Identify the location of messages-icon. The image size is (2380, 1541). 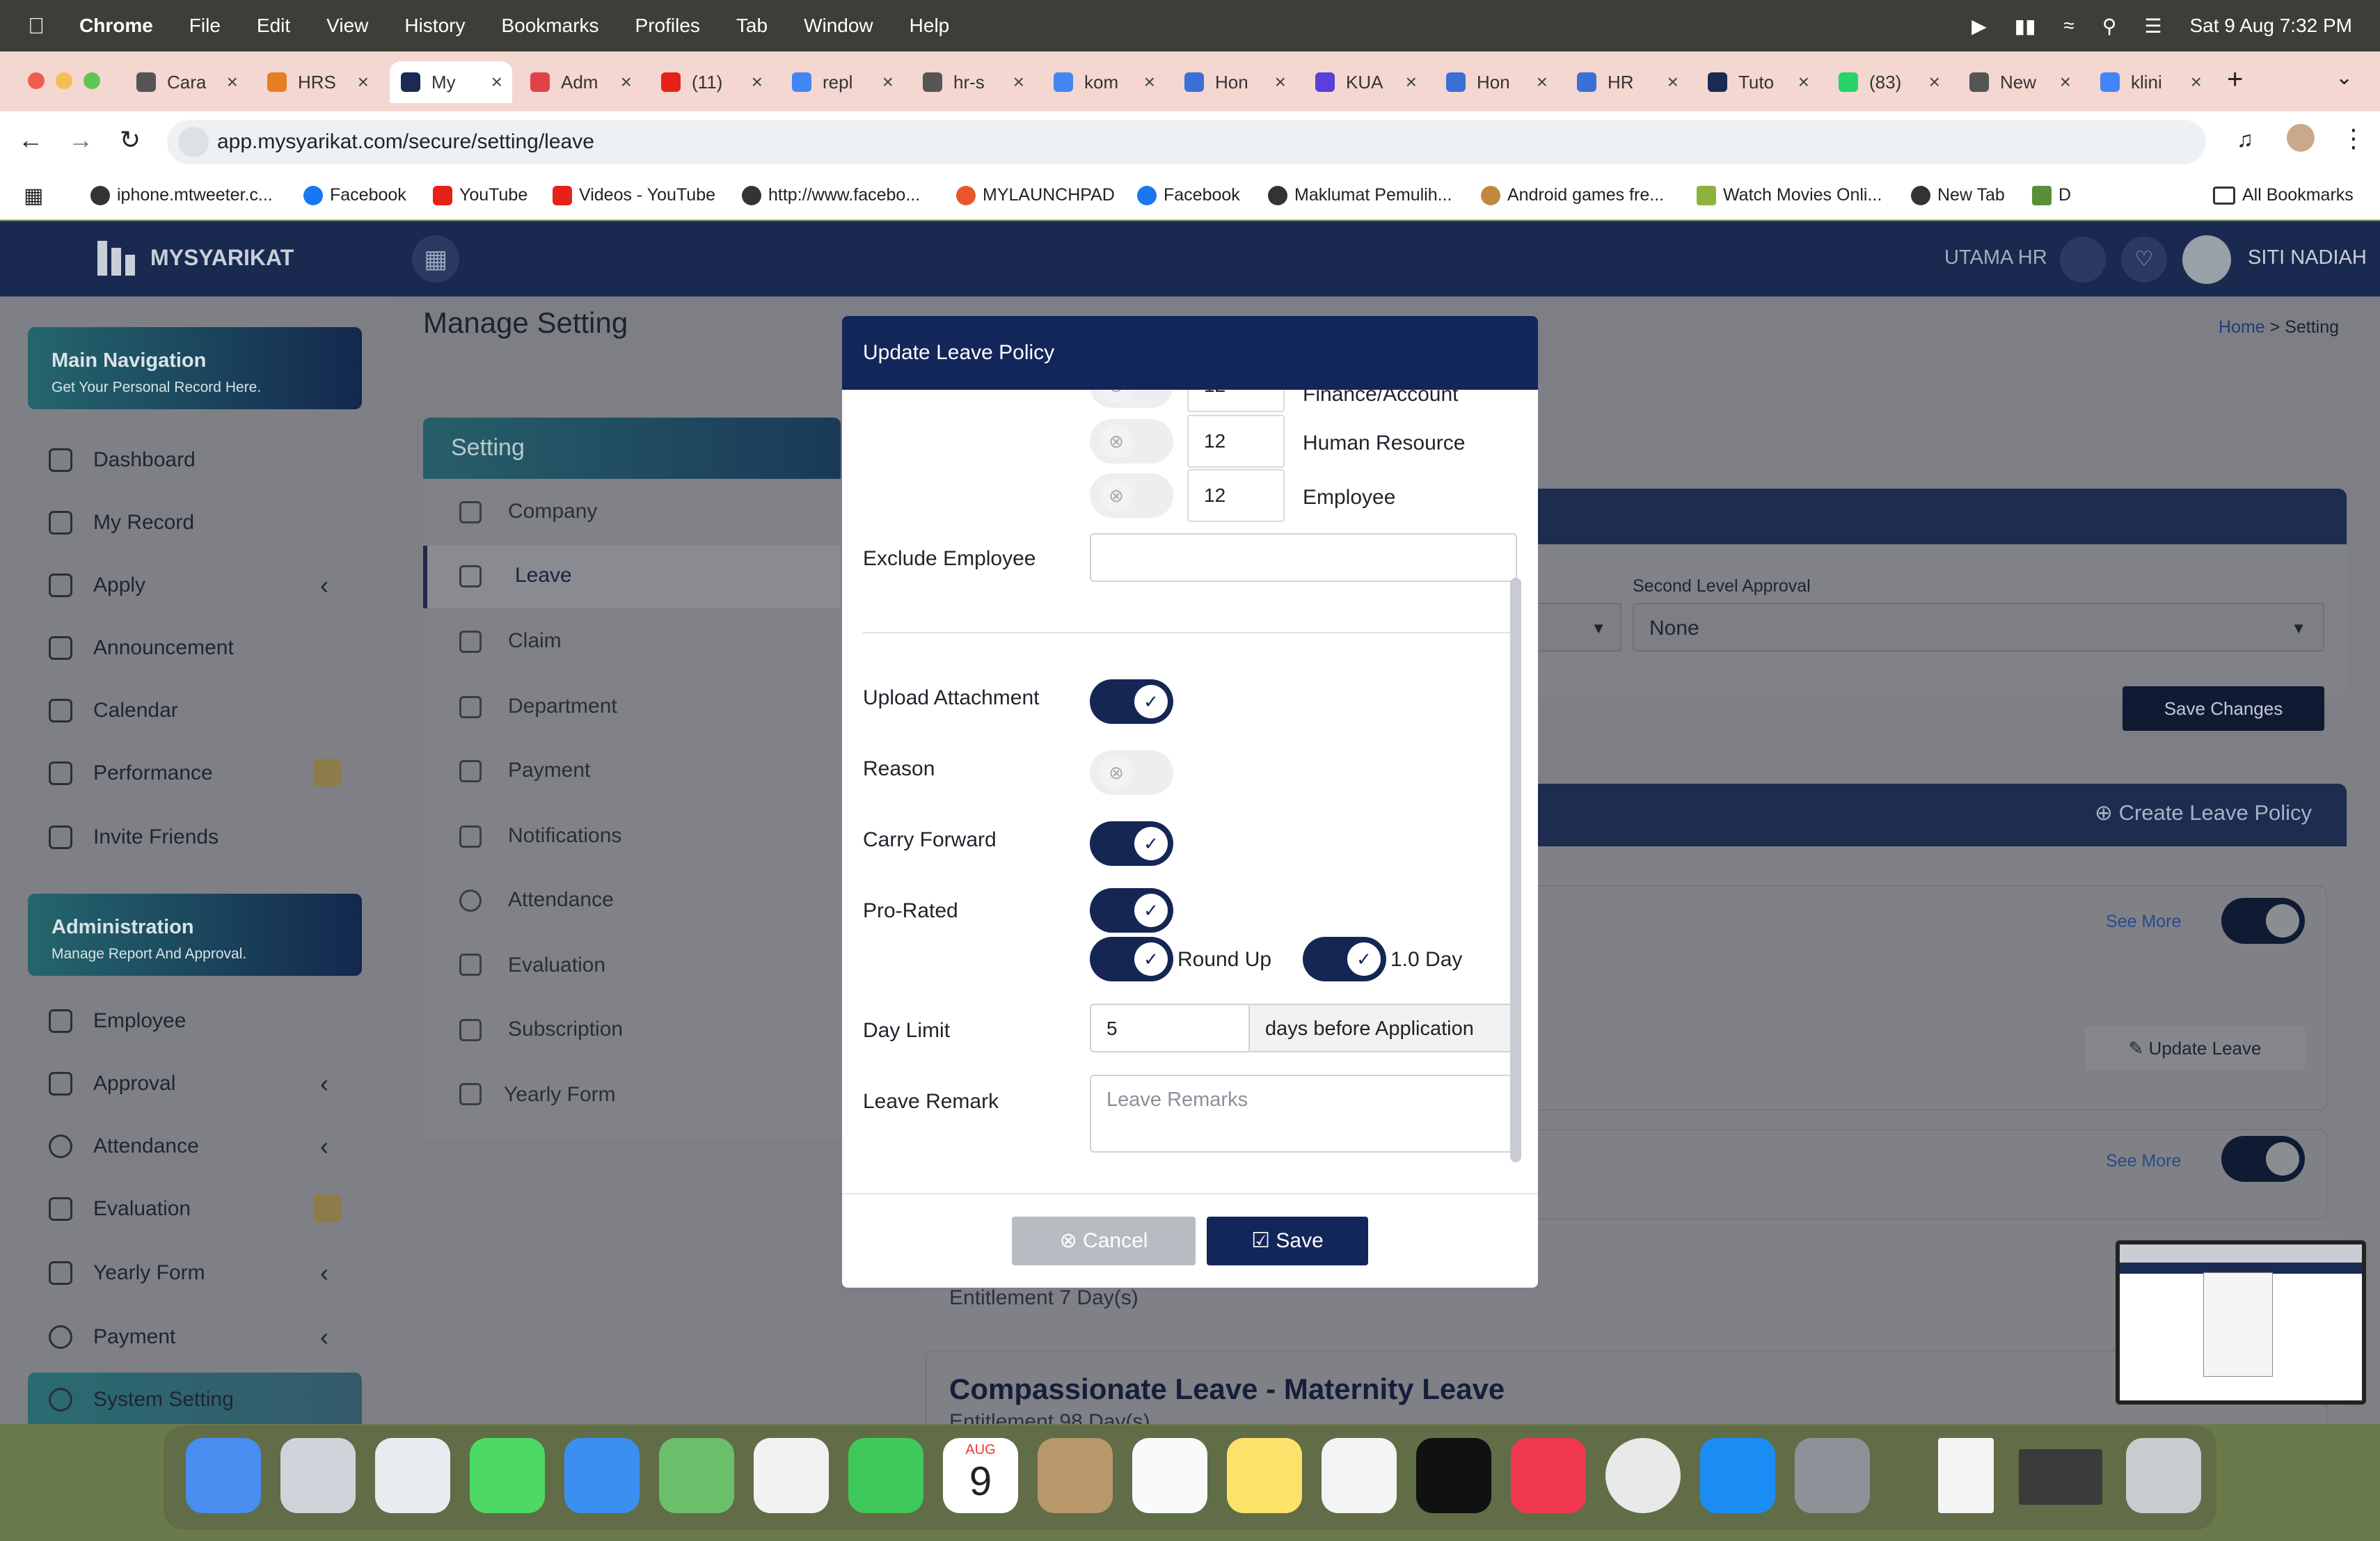
(507, 1475).